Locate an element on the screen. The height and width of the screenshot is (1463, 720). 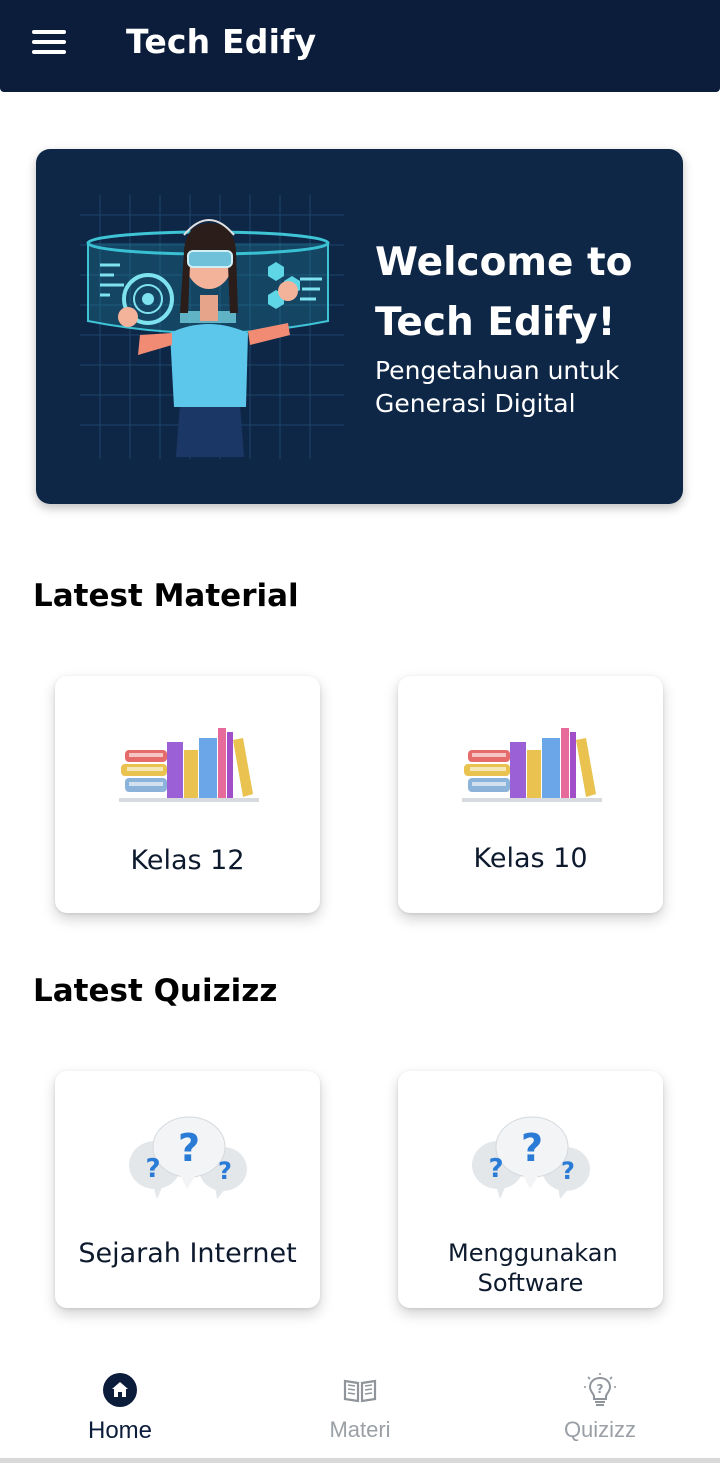
quiz-card-menggunakan-software: ? ? ? Menggunakan Software is located at coordinates (530, 1189).